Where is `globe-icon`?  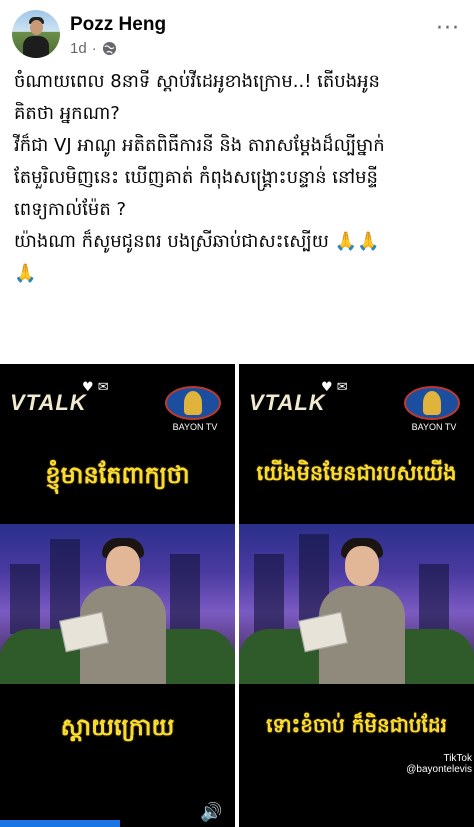
globe-icon is located at coordinates (109, 48).